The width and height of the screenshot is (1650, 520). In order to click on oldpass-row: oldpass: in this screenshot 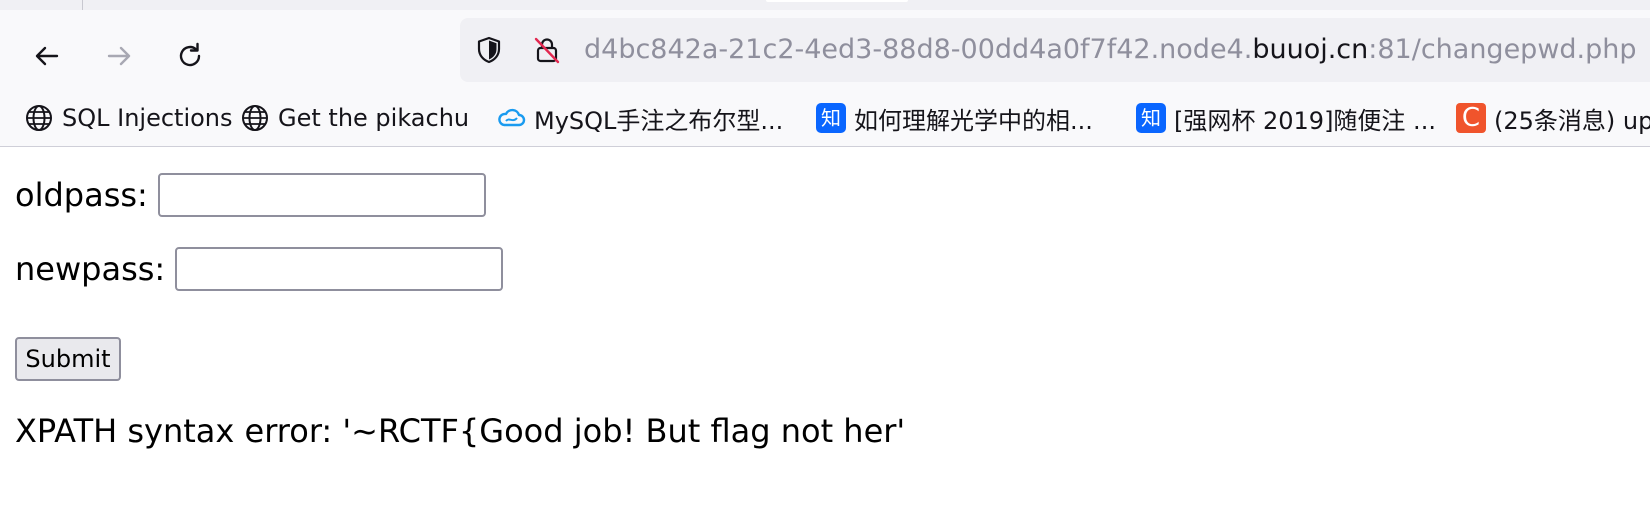, I will do `click(250, 195)`.